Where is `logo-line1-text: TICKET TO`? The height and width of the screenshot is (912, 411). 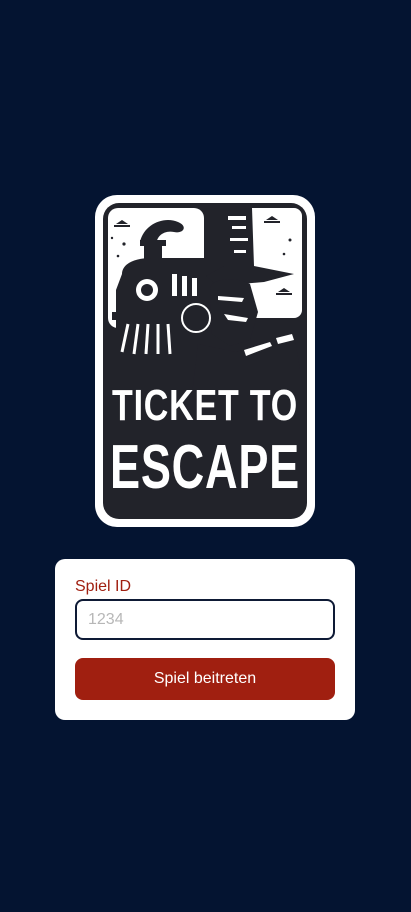
logo-line1-text: TICKET TO is located at coordinates (205, 405).